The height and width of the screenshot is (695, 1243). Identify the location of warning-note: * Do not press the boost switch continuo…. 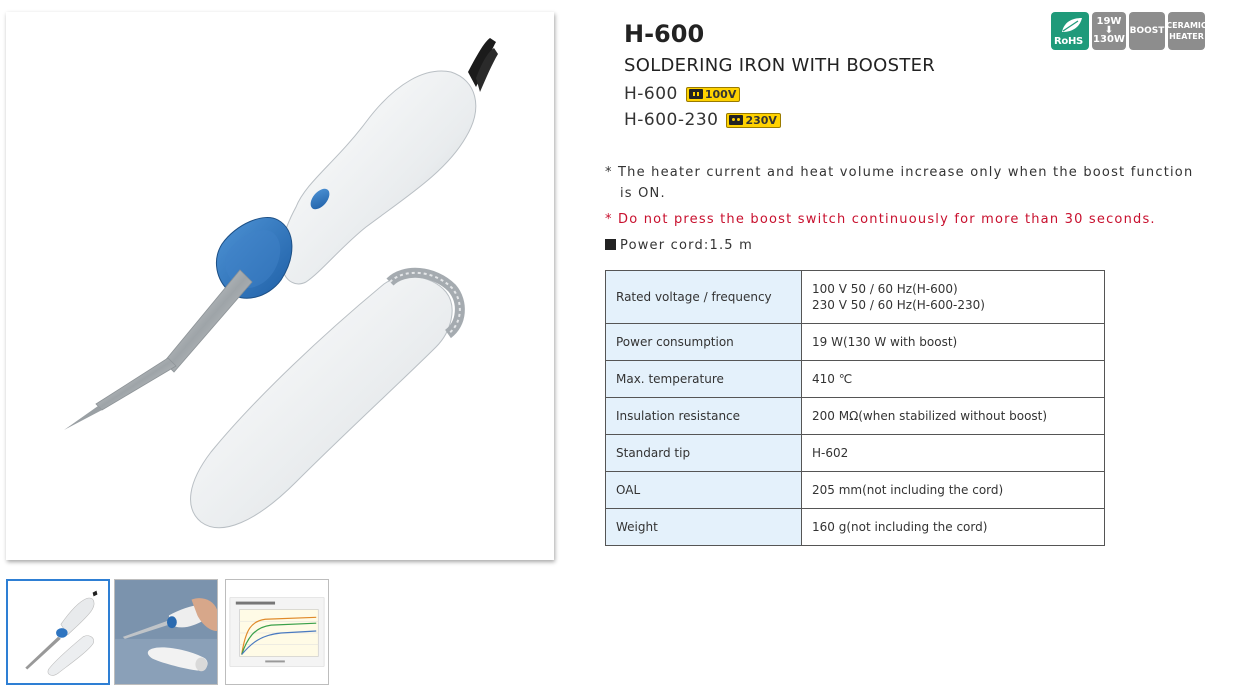
(880, 219).